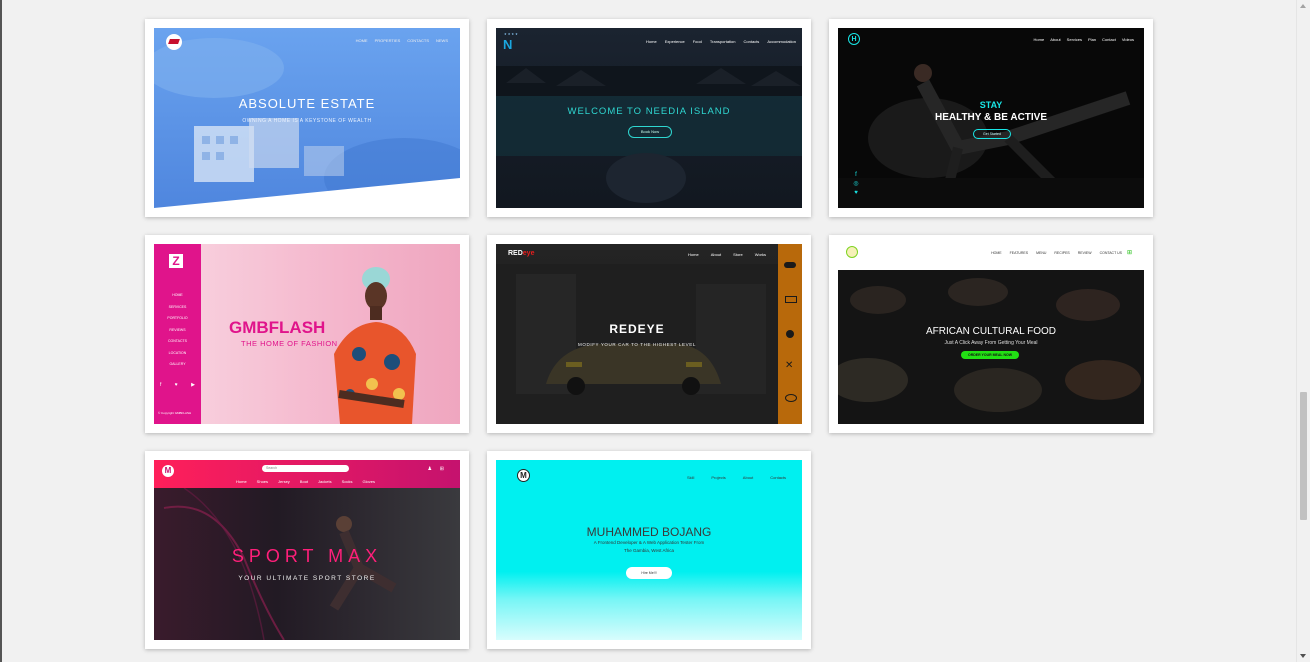 The image size is (1310, 662). Describe the element at coordinates (1303, 6) in the screenshot. I see `scroll-up-arrow-icon` at that location.